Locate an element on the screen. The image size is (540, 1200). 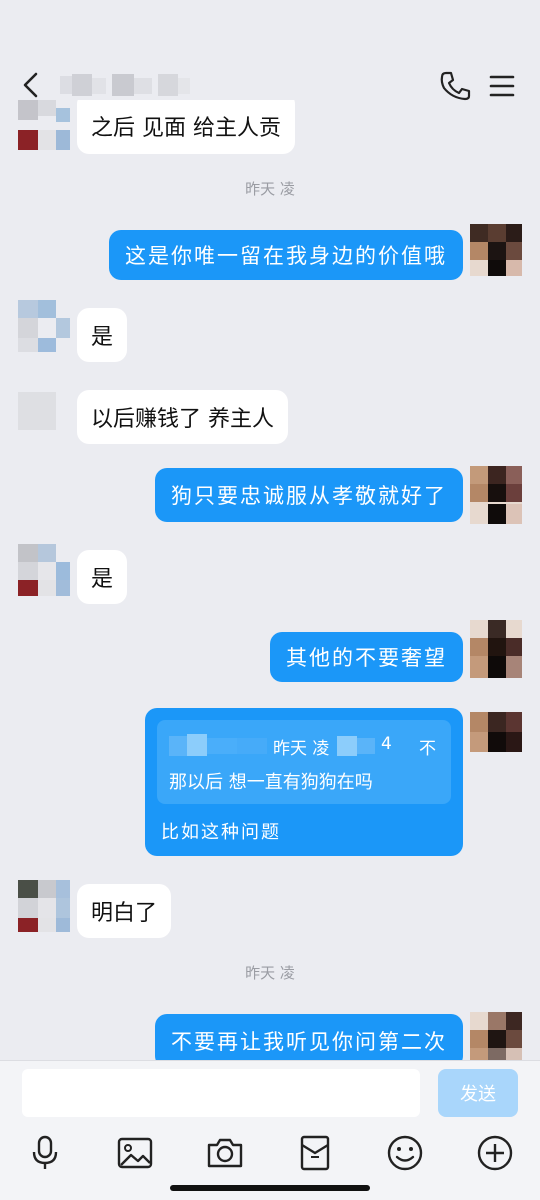
quote-time: 昨天 凌 is located at coordinates (301, 749).